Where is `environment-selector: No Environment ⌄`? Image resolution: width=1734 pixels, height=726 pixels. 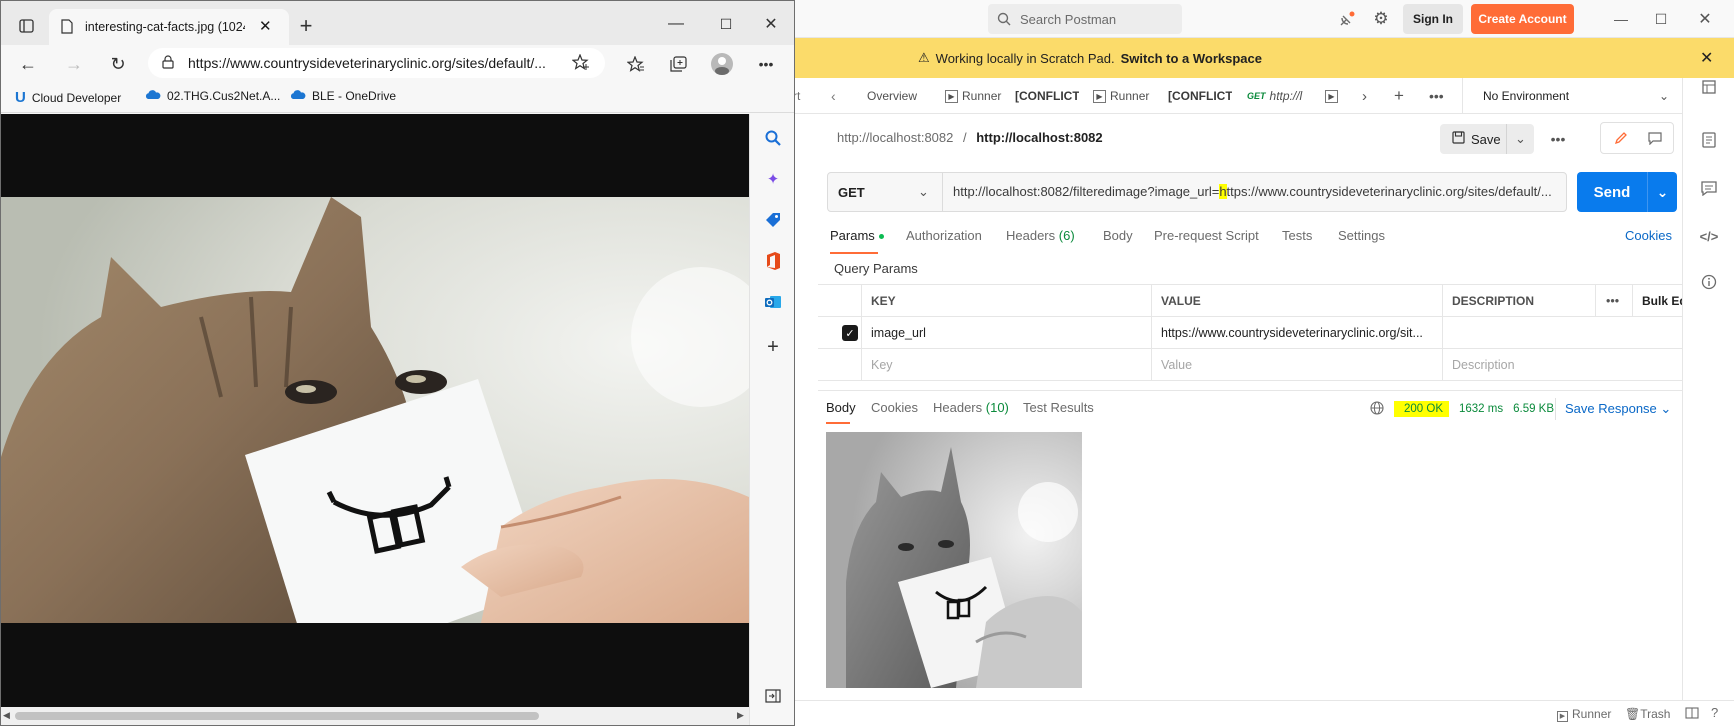
environment-selector: No Environment ⌄ is located at coordinates (1572, 96).